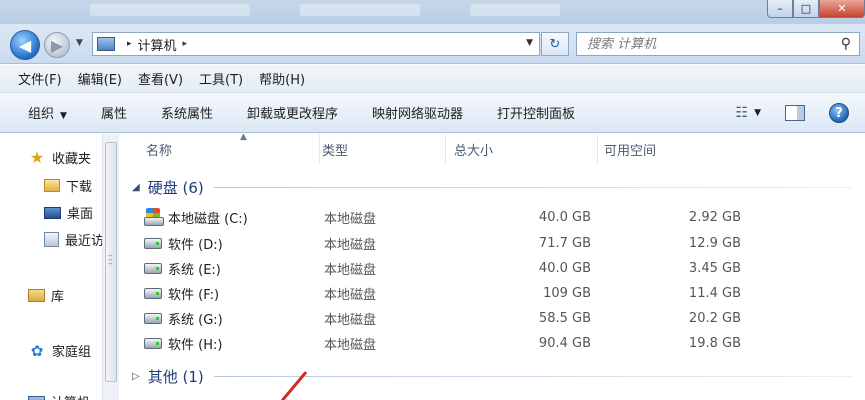  I want to click on group-header-other: ▷ 其他 (1), so click(492, 376).